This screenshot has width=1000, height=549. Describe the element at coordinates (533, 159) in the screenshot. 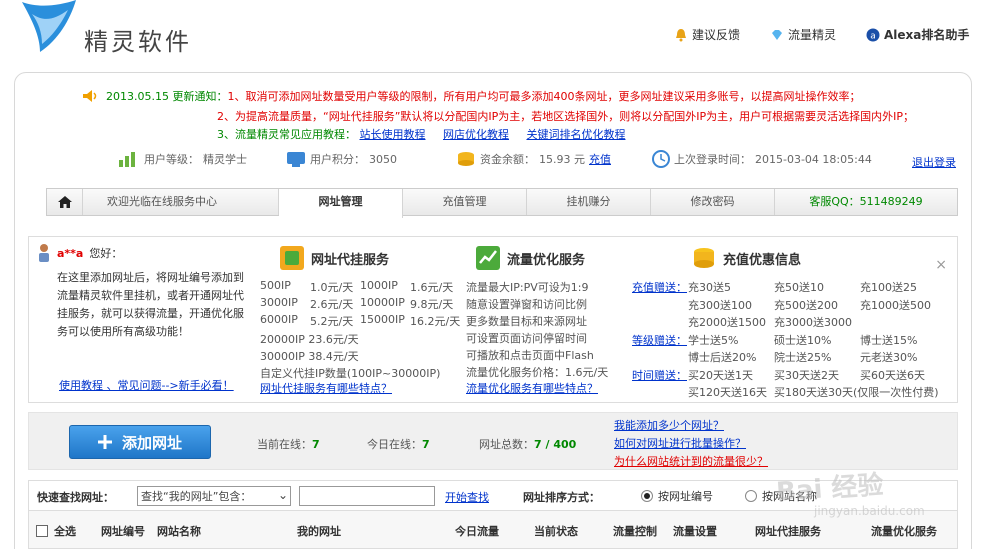

I see `user-balance: 资金余额： 15.93 元 充值` at that location.